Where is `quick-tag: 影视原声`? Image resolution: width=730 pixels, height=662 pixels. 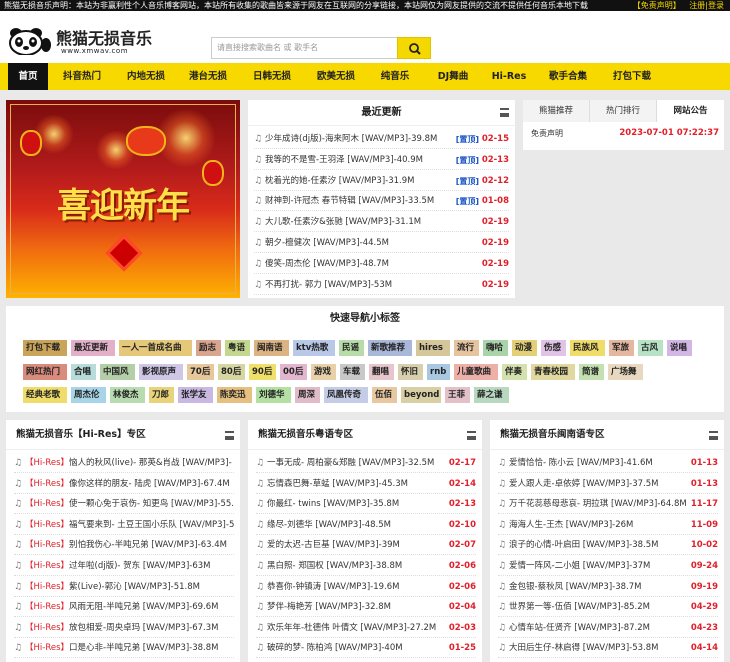
quick-tag: 影视原声 is located at coordinates (161, 371).